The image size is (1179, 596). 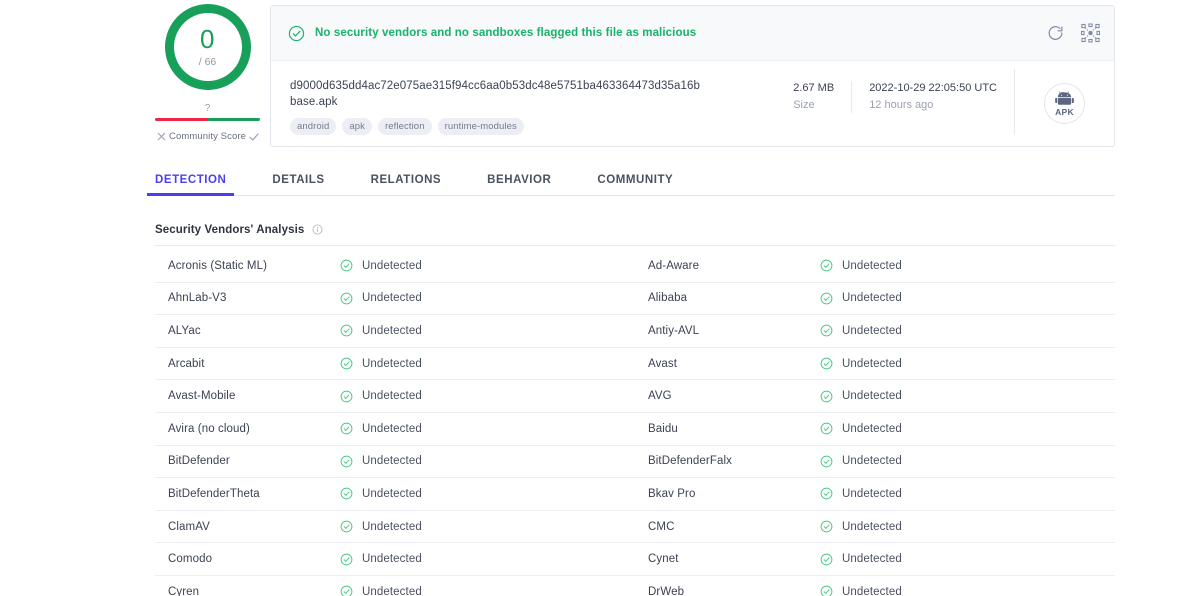 I want to click on community-score-bar-positive, so click(x=233, y=119).